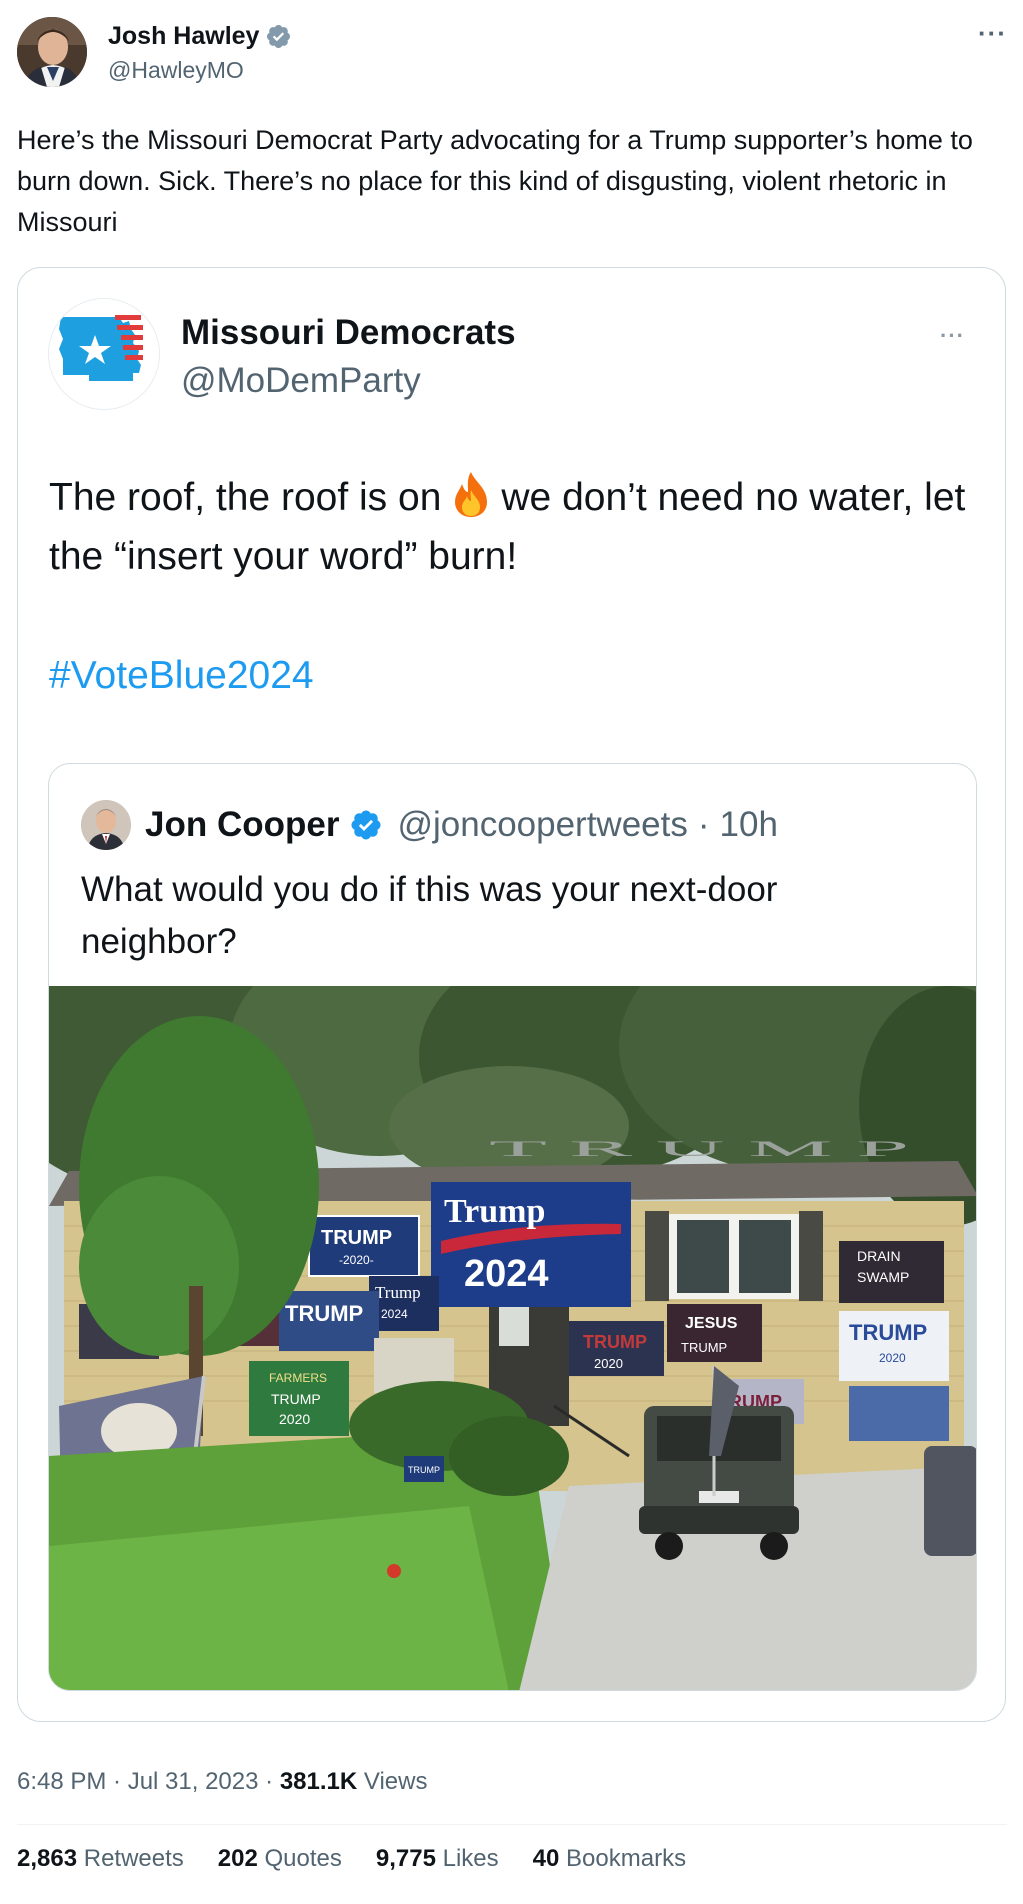 This screenshot has width=1023, height=1904. I want to click on nested-tweet-header: Jon Cooper @joncoopertweets · 10h, so click(429, 825).